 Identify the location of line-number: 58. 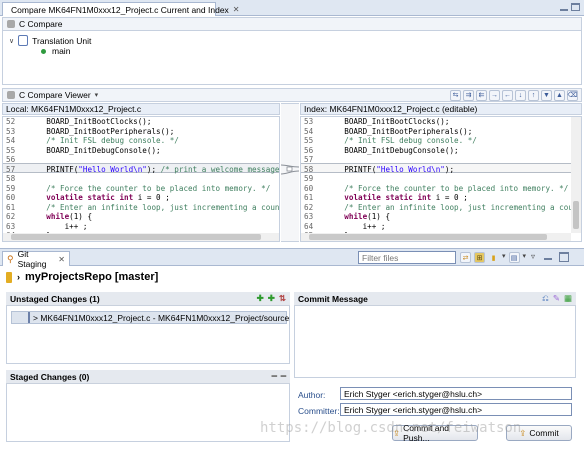
(309, 169).